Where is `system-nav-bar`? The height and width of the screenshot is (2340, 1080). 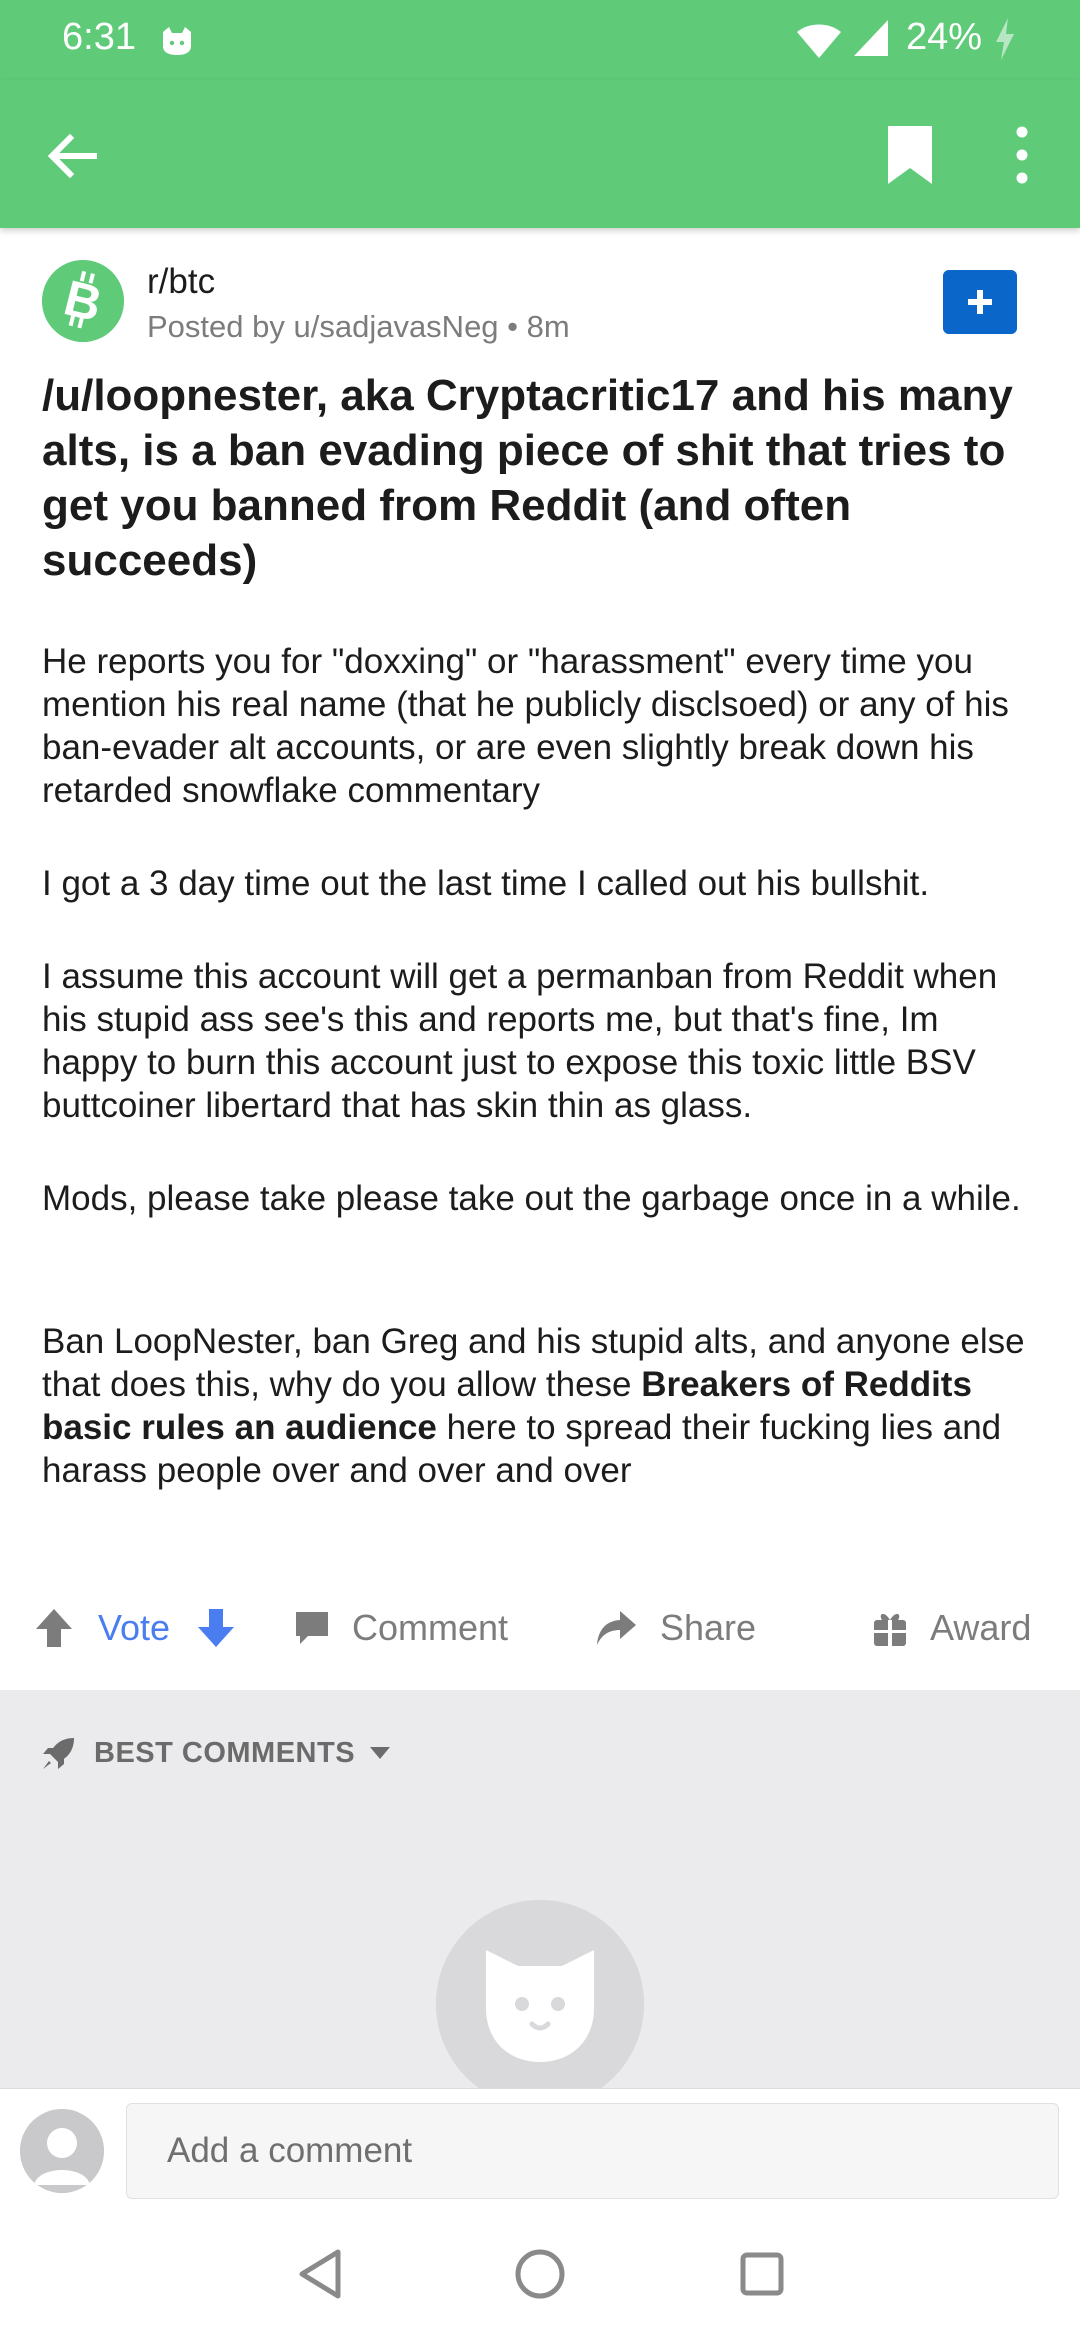
system-nav-bar is located at coordinates (540, 2278).